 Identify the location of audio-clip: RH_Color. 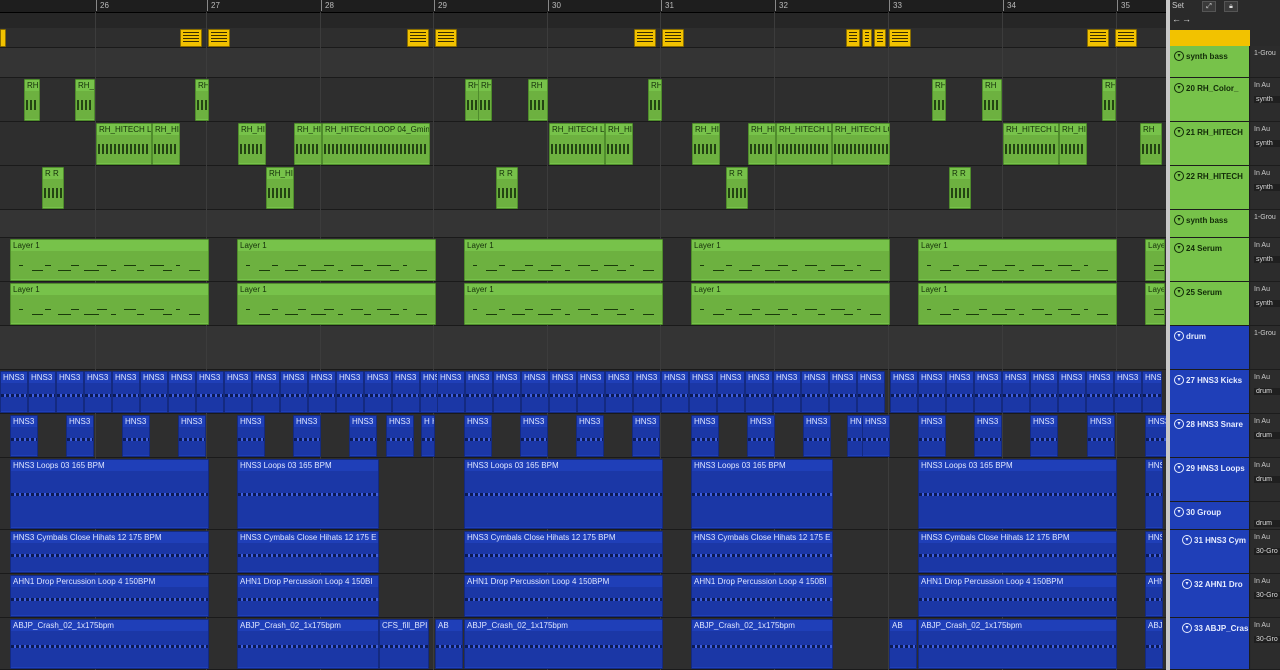
(85, 100).